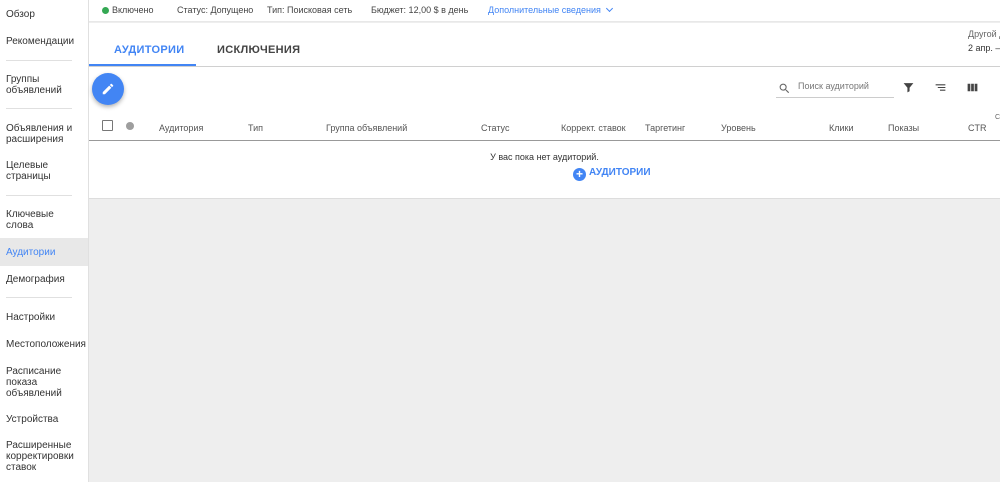 The width and height of the screenshot is (1000, 482). Describe the element at coordinates (665, 128) in the screenshot. I see `column-header-targeting: Таргетинг` at that location.